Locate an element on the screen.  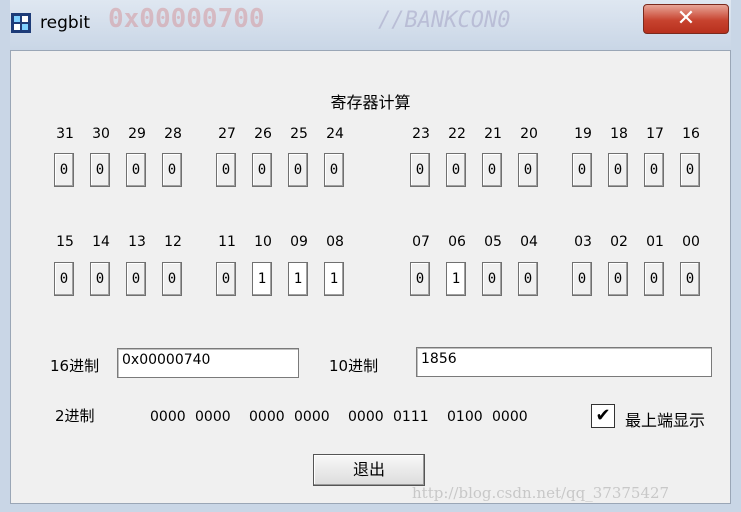
bit-label-25: 25 is located at coordinates (299, 134).